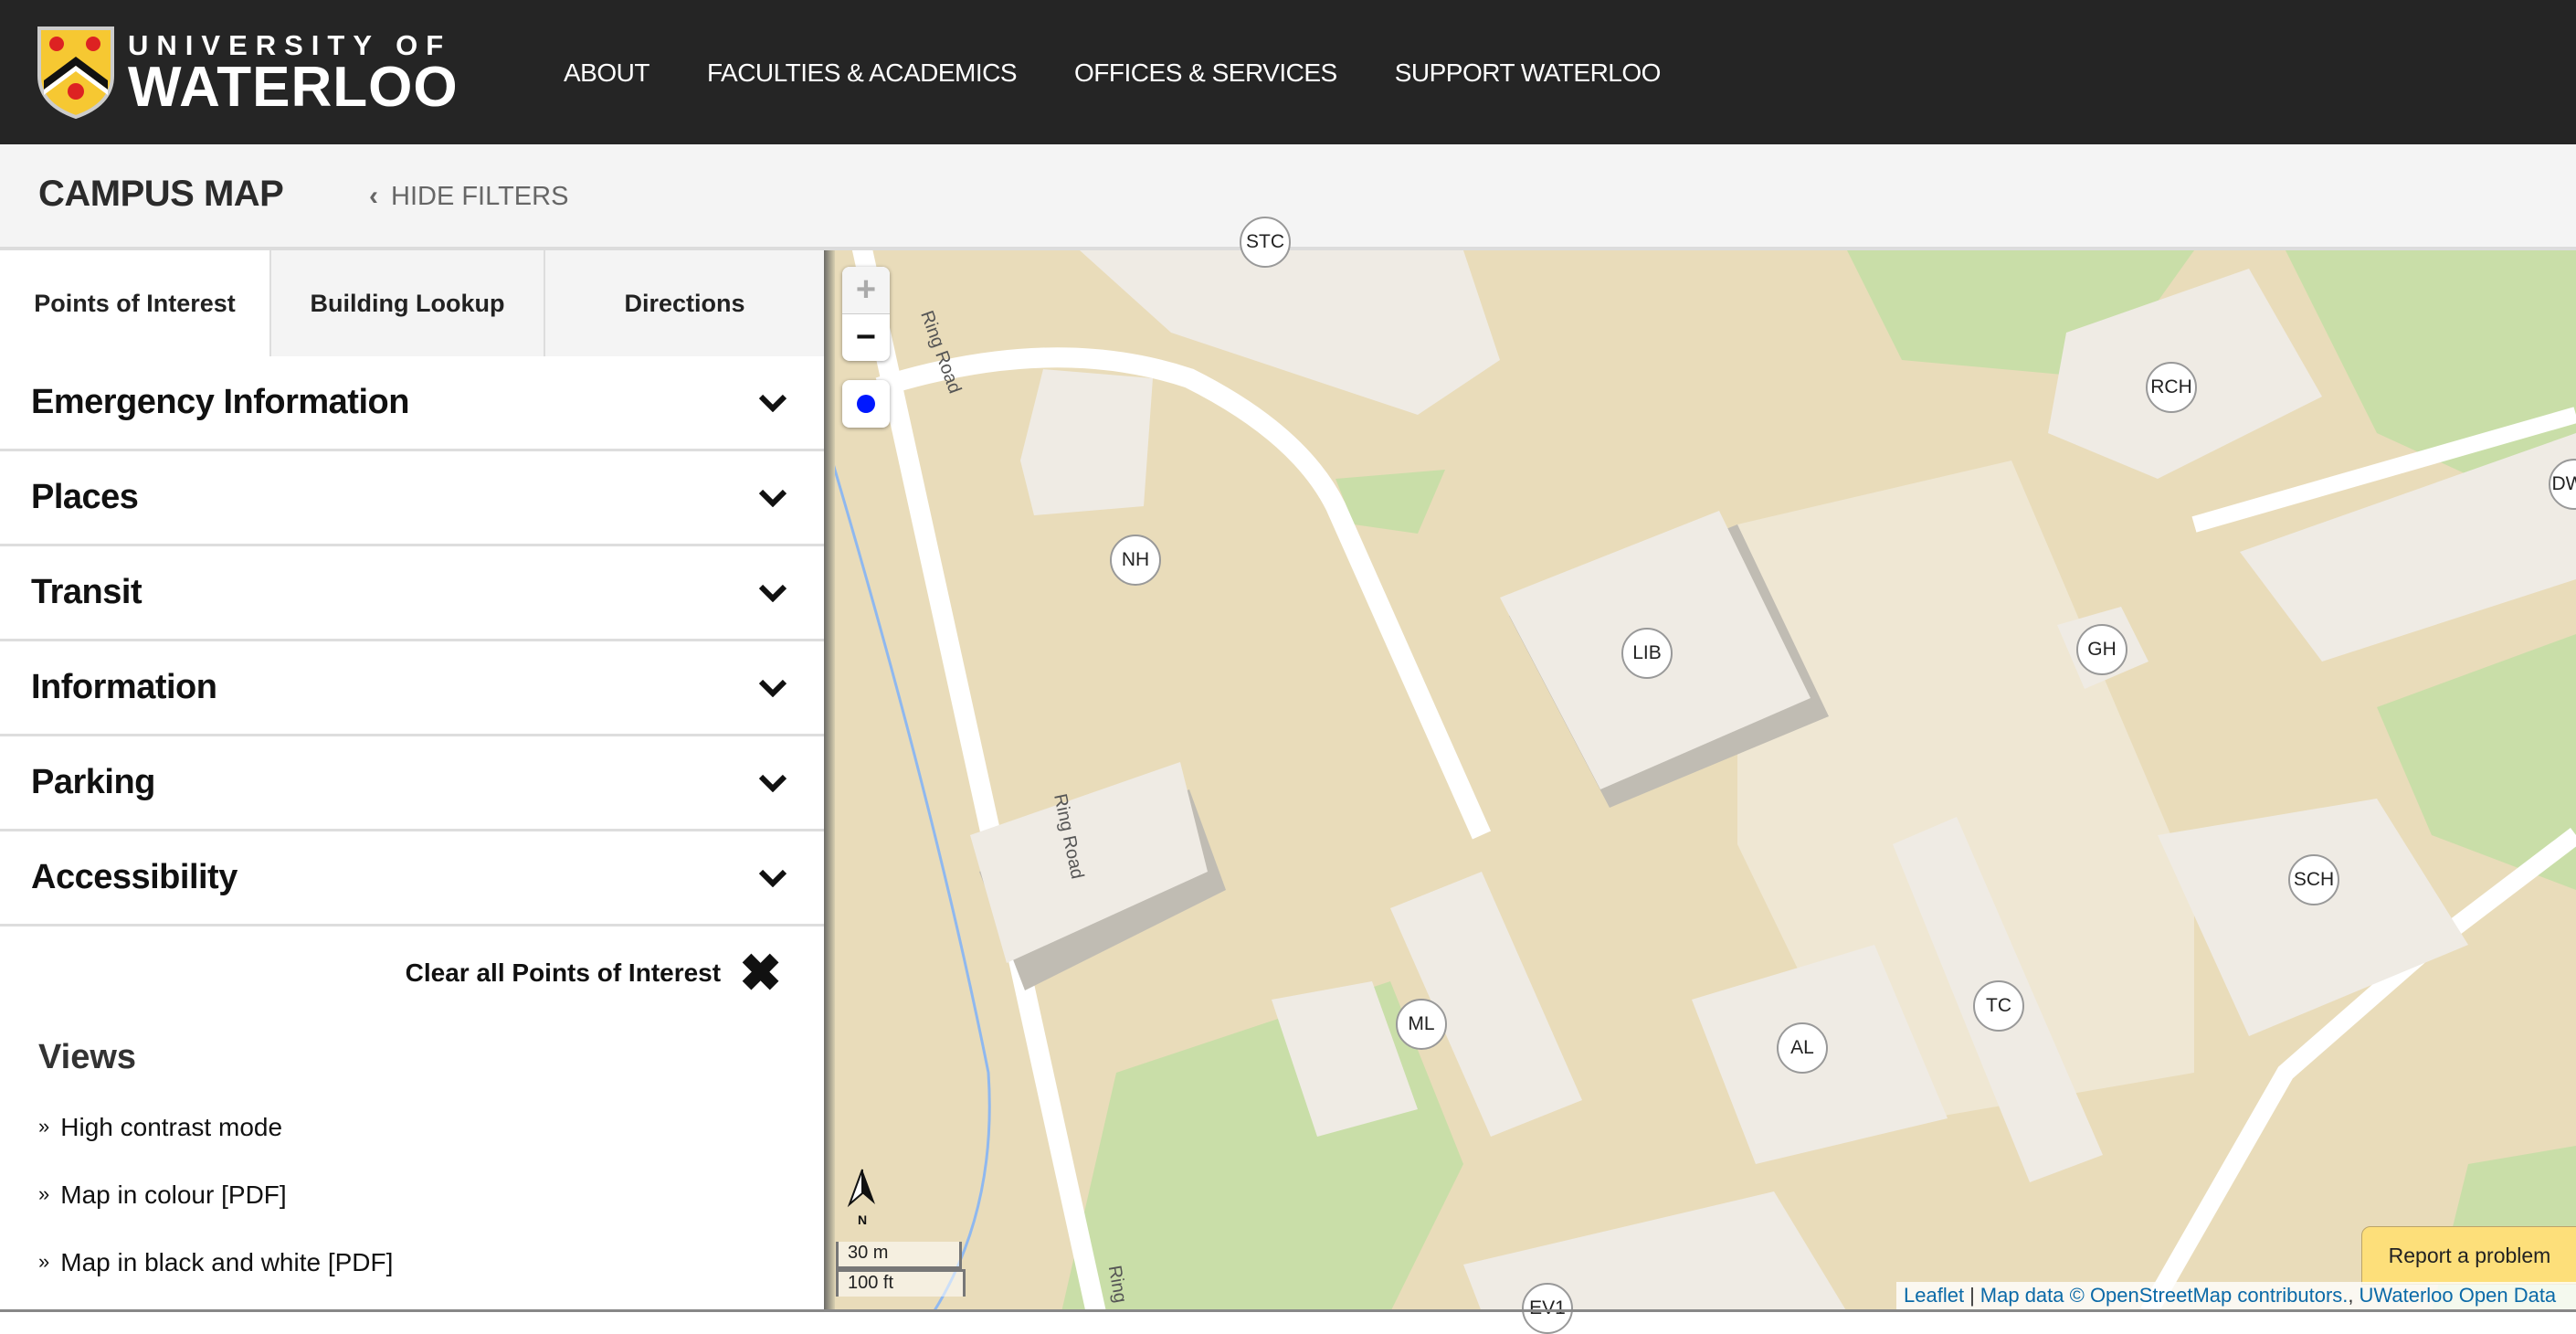 The image size is (2576, 1334). Describe the element at coordinates (1265, 243) in the screenshot. I see `building-marker-stc: STC` at that location.